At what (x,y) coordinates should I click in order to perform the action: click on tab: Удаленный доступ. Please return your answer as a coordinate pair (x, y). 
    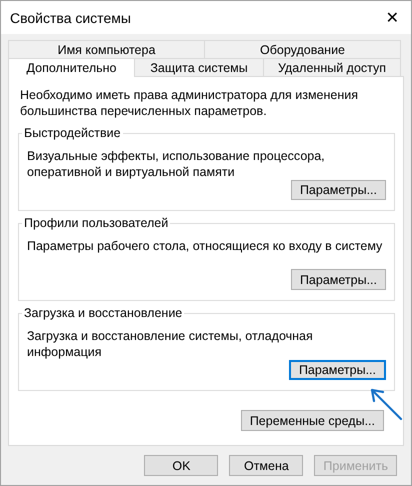
    Looking at the image, I should click on (332, 67).